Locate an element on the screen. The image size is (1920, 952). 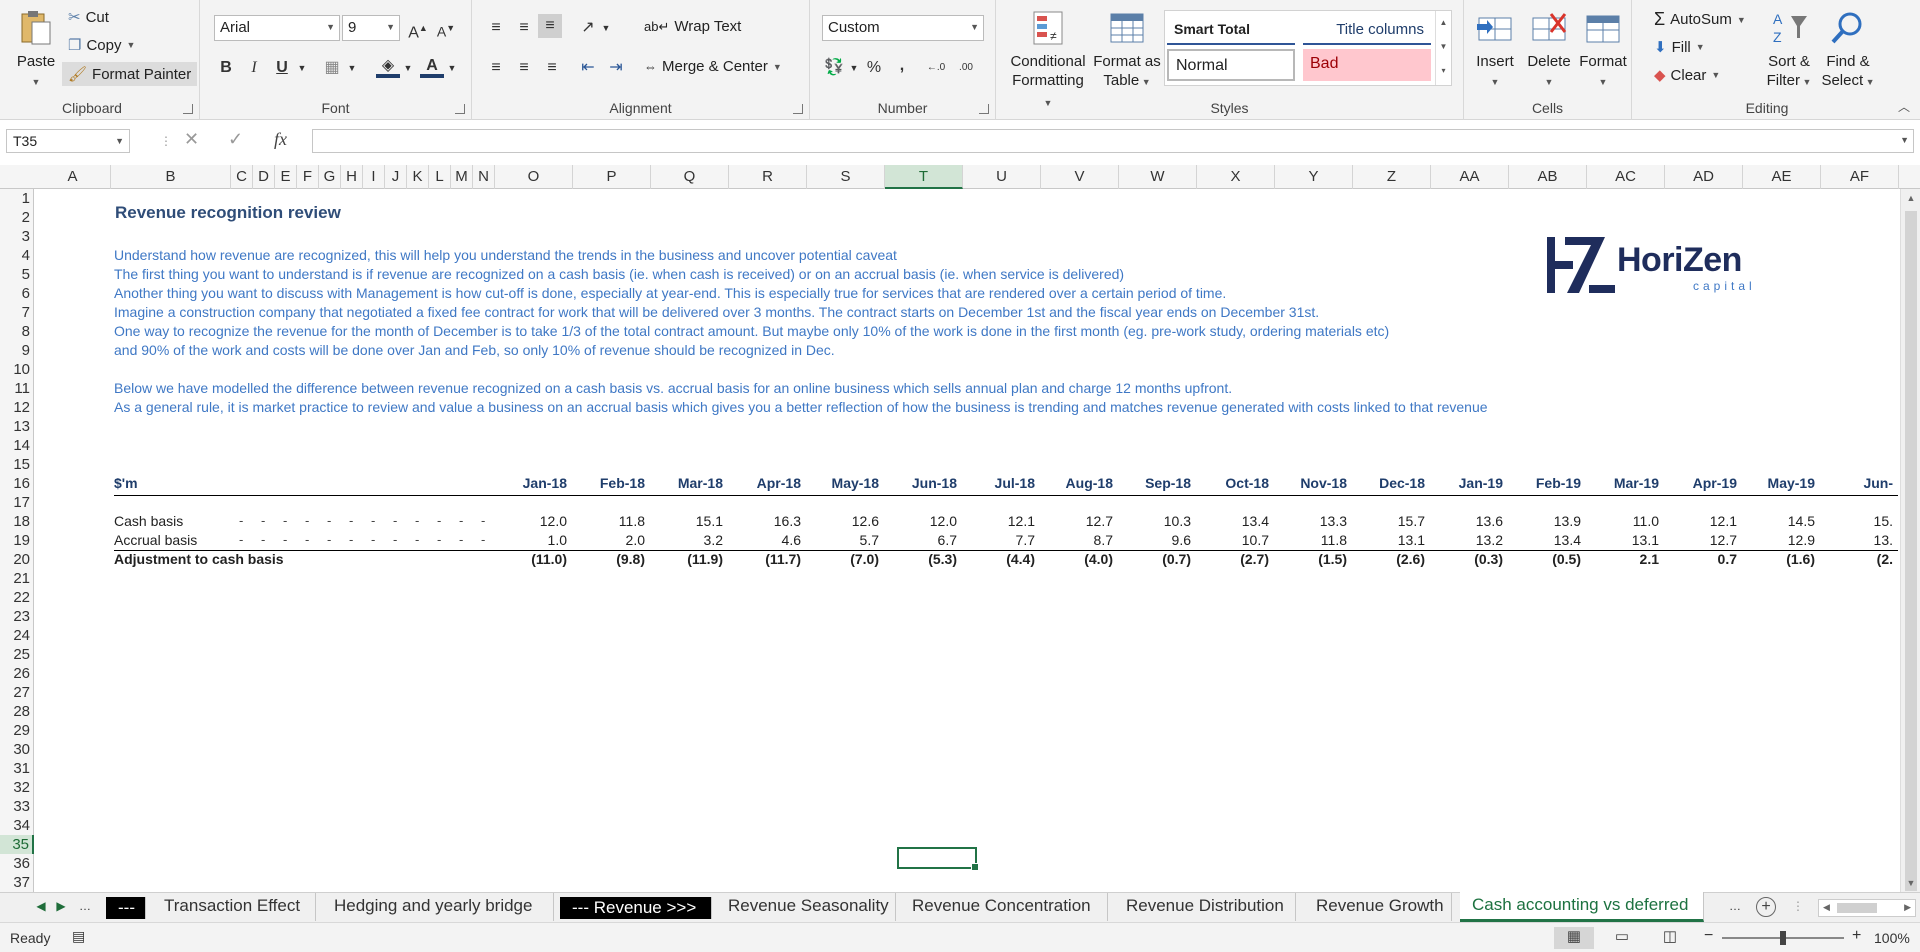
horizontal-scrollbar: ◀ ▶ is located at coordinates (1867, 908).